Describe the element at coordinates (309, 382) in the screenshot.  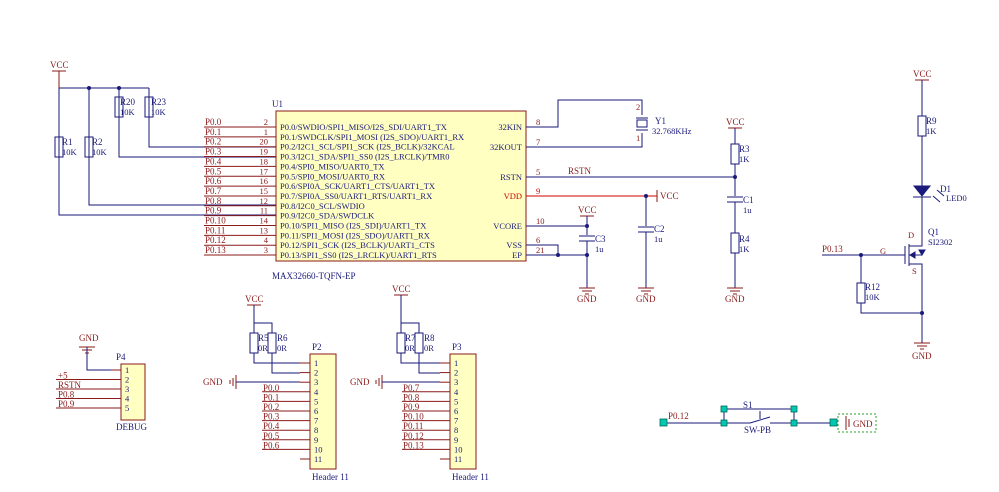
I see `p2-pin-3: 3` at that location.